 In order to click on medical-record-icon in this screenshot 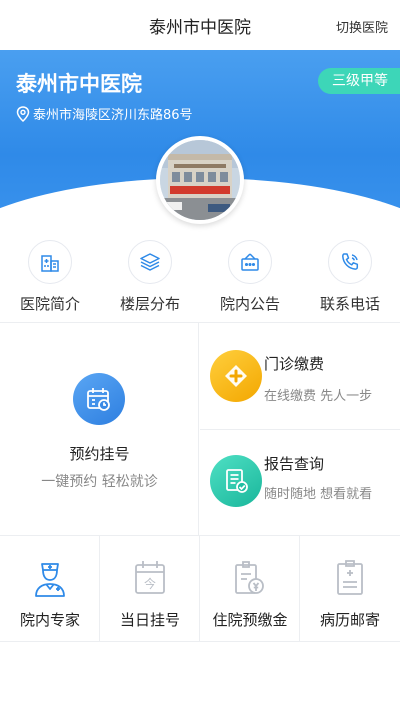, I will do `click(350, 577)`.